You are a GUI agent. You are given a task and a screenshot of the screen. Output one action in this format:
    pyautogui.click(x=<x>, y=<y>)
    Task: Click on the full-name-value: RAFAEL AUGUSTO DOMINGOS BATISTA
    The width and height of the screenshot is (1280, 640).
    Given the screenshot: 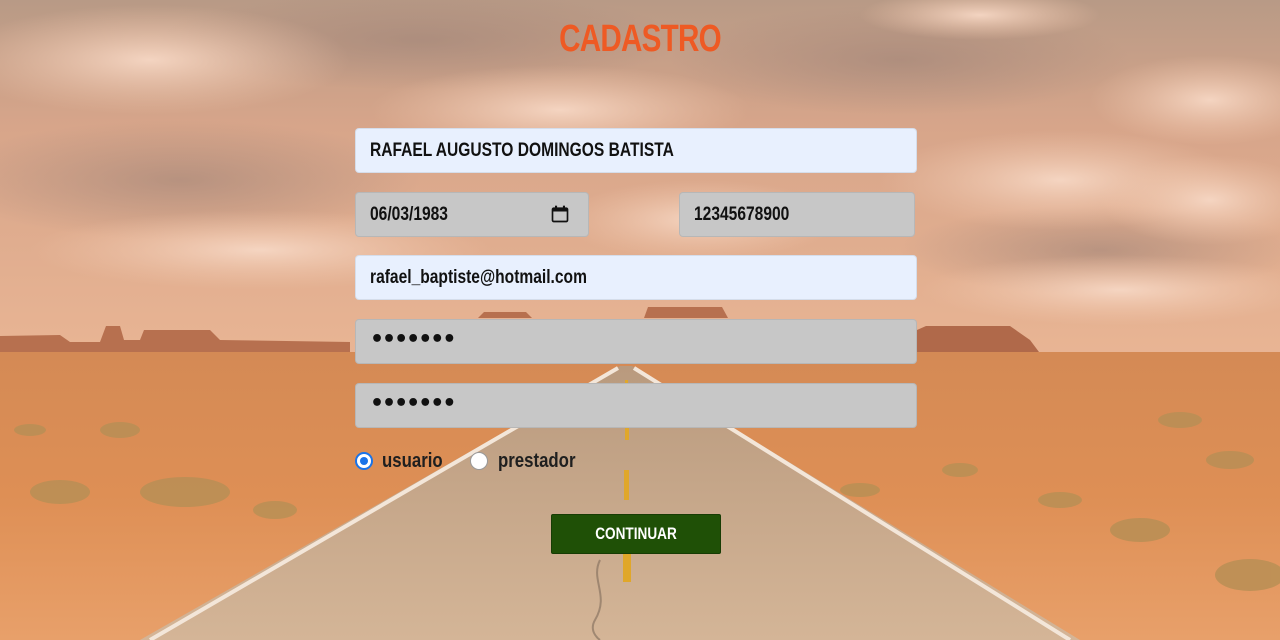 What is the action you would take?
    pyautogui.click(x=522, y=150)
    